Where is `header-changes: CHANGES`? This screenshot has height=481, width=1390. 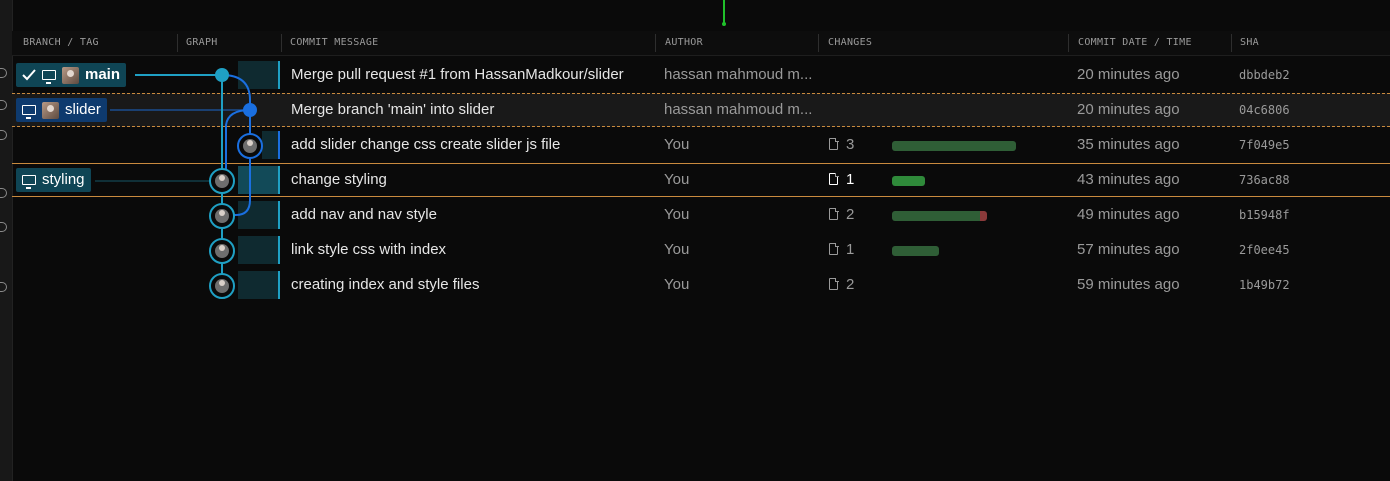
header-changes: CHANGES is located at coordinates (850, 43).